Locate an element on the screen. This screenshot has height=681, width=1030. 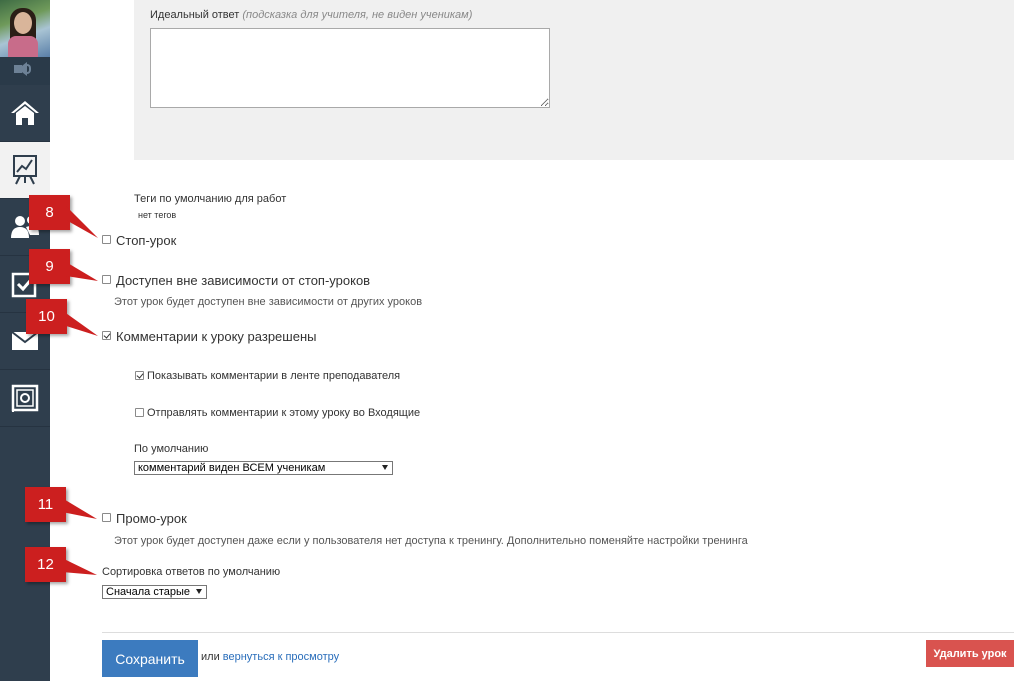
footer-divider is located at coordinates (558, 632).